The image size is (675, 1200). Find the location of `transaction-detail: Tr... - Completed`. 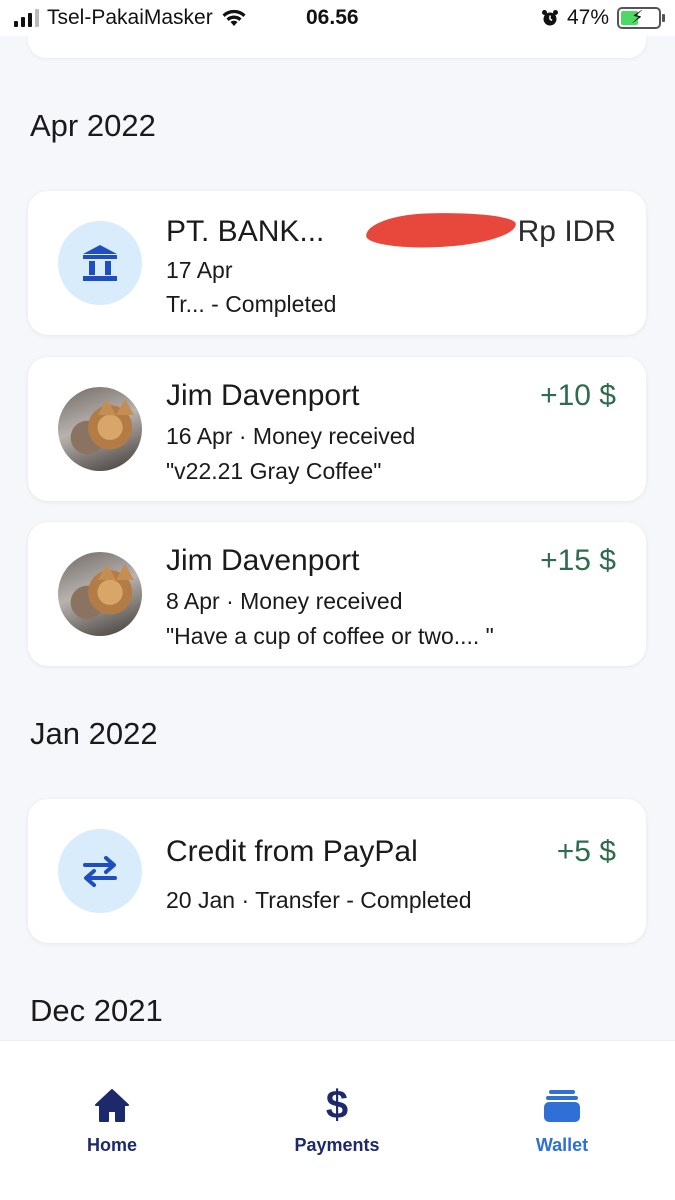

transaction-detail: Tr... - Completed is located at coordinates (251, 304).